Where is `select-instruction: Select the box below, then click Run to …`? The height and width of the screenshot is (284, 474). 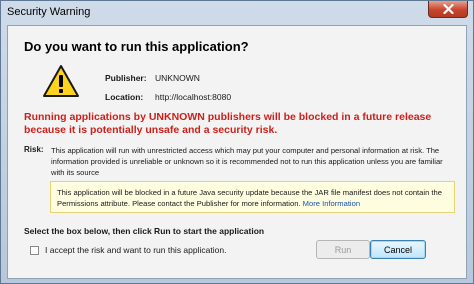 select-instruction: Select the box below, then click Run to … is located at coordinates (144, 231).